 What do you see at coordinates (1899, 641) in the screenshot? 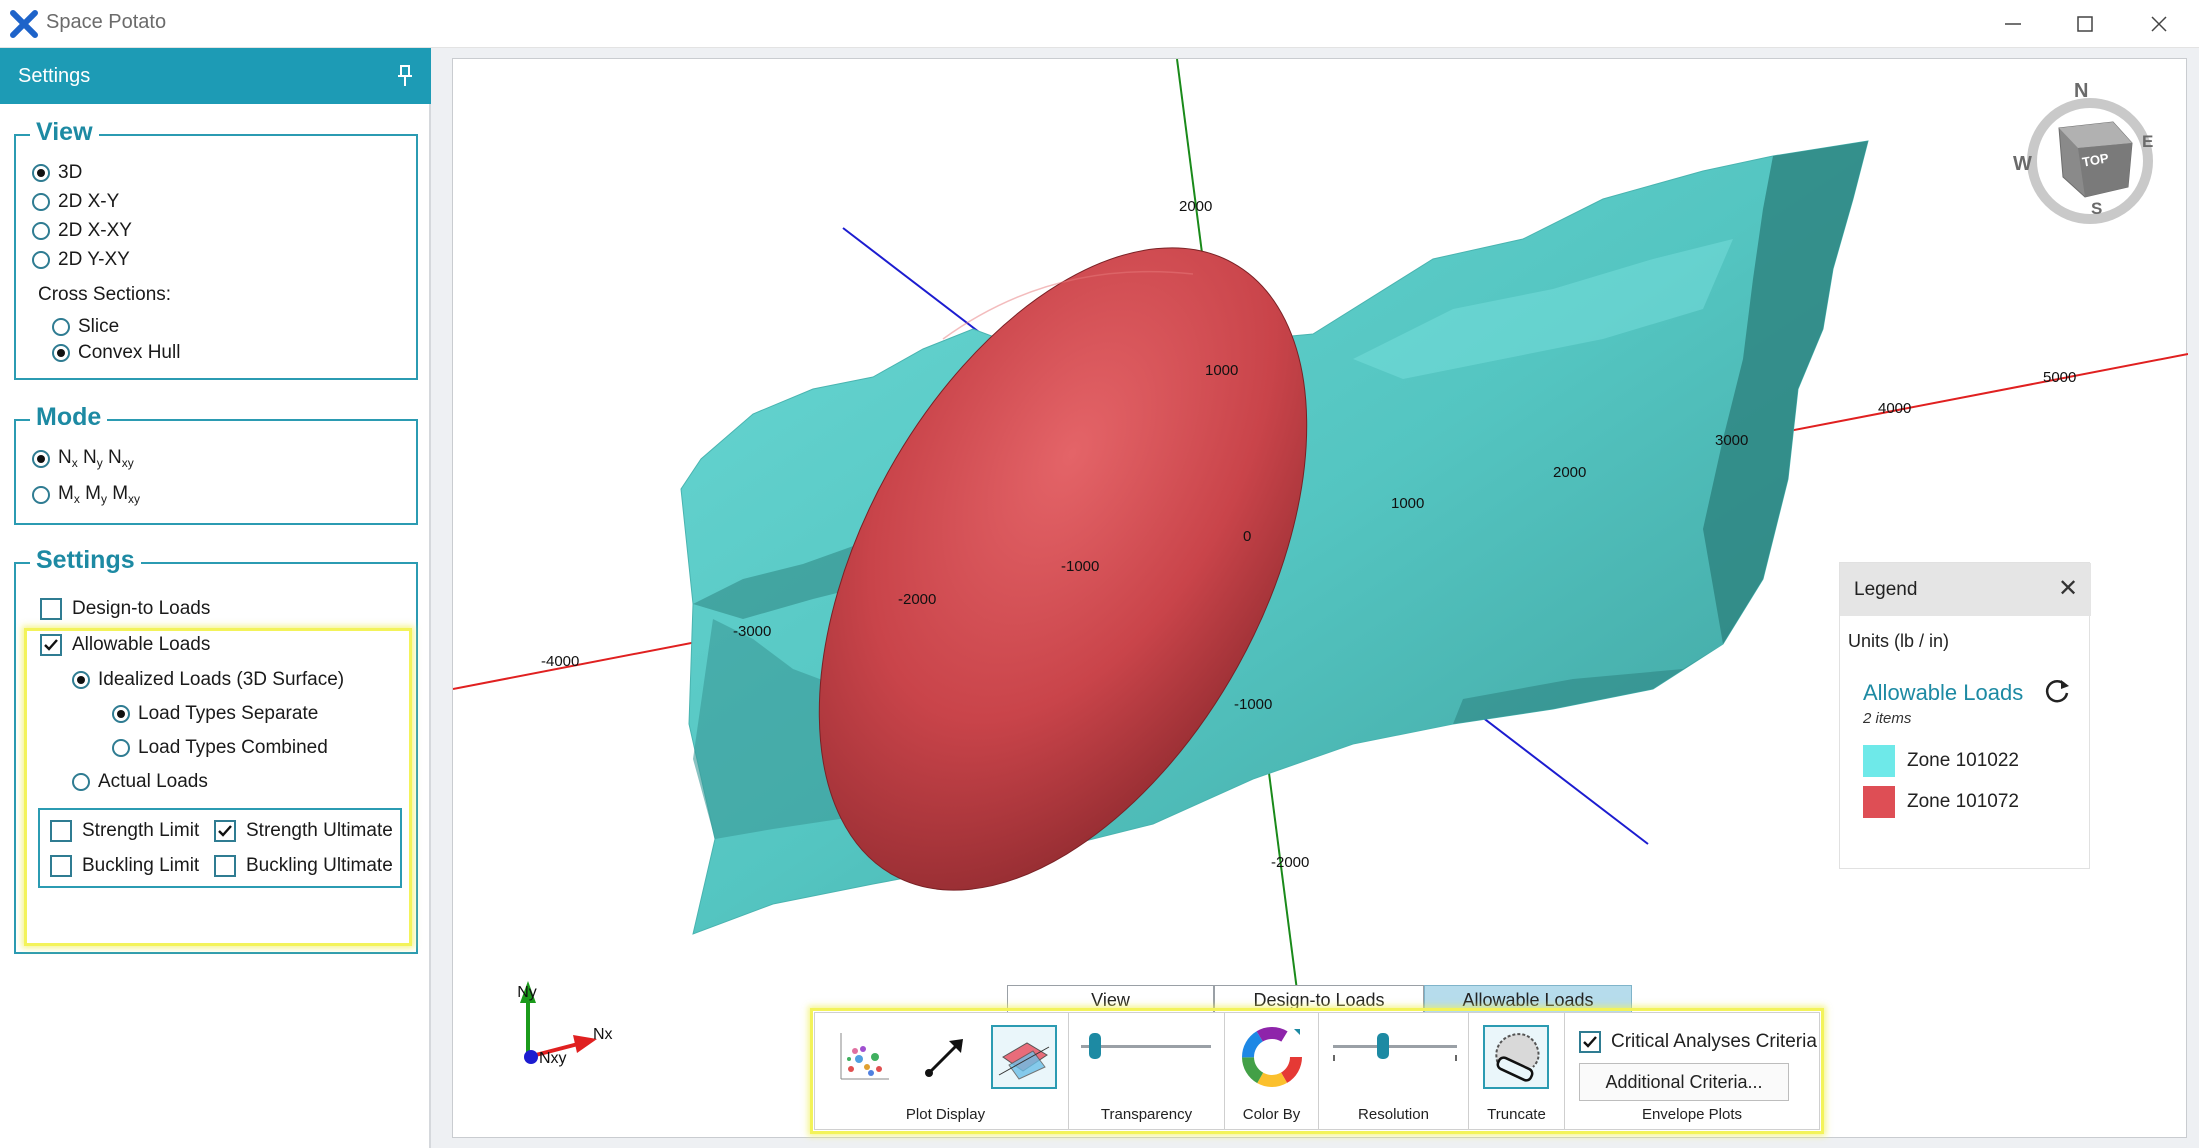
I see `legend-units: Units (lb / in)` at bounding box center [1899, 641].